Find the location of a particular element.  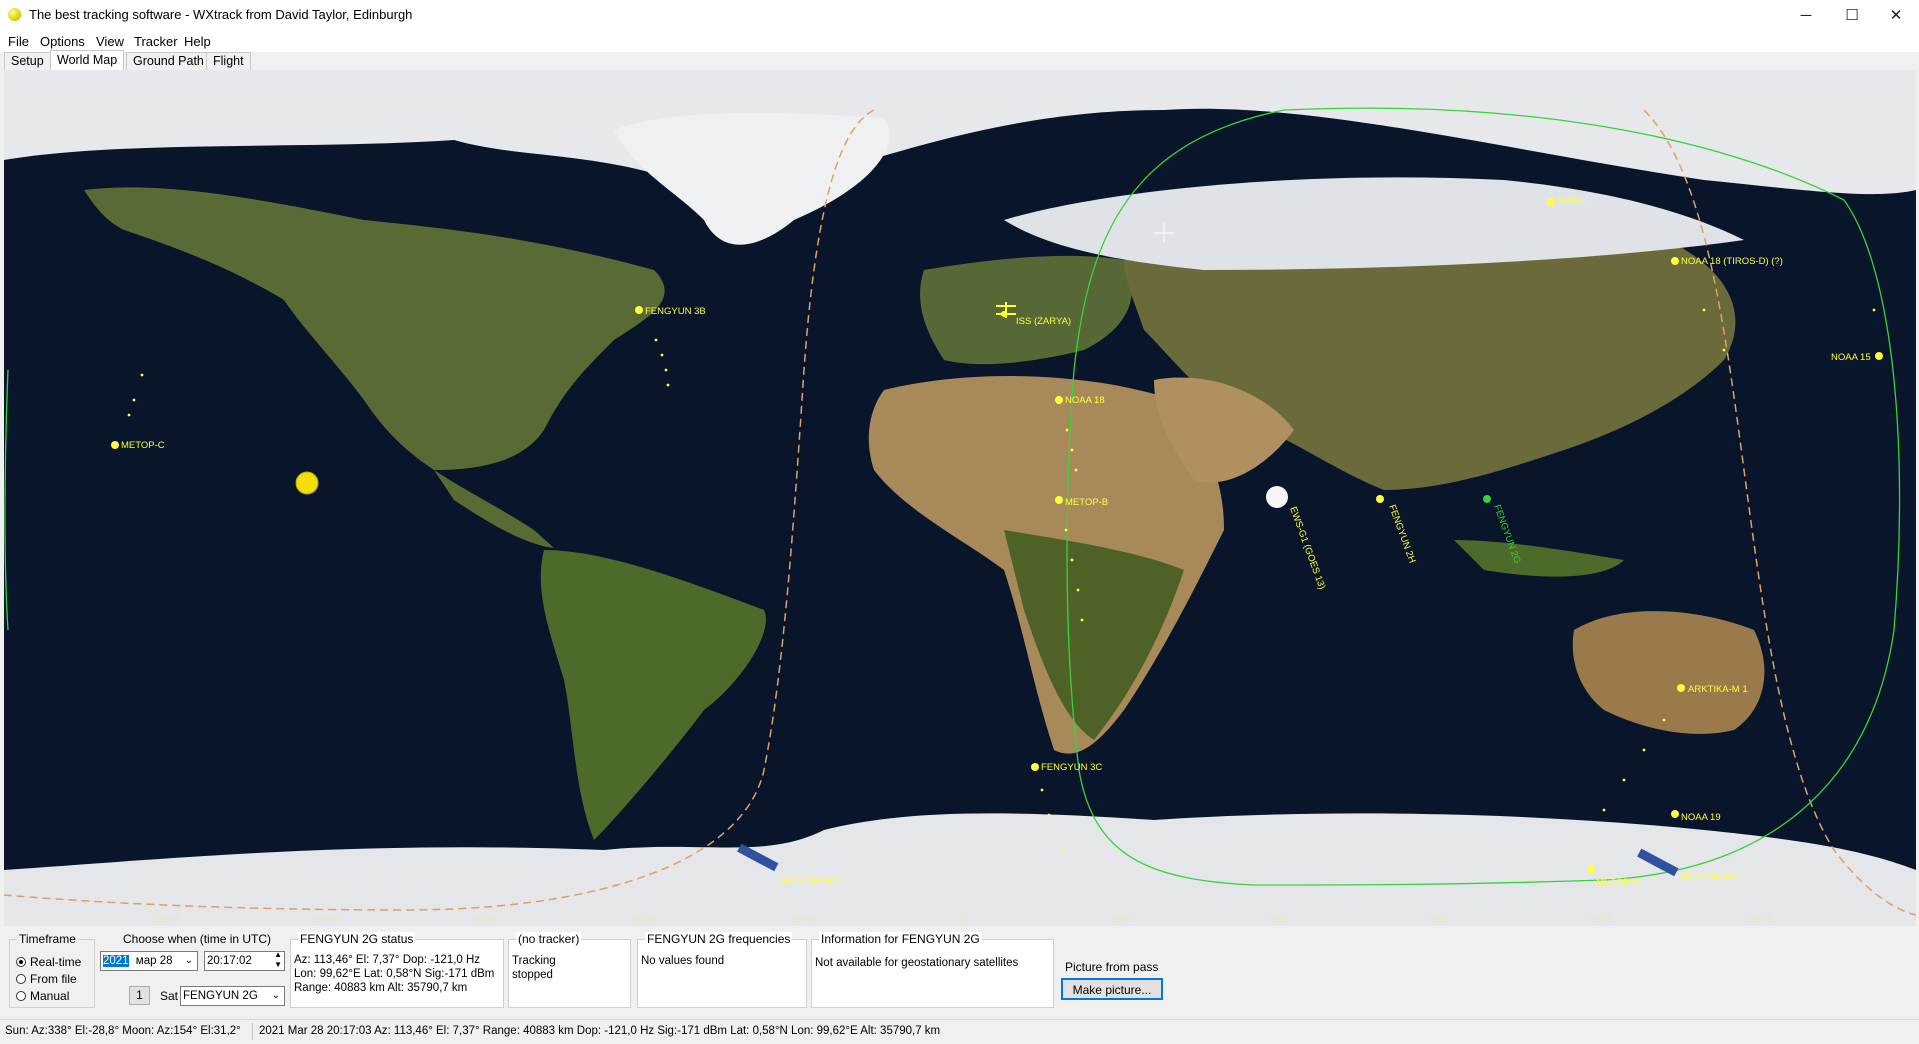

sat-dot-fengyun-3c is located at coordinates (1035, 767).